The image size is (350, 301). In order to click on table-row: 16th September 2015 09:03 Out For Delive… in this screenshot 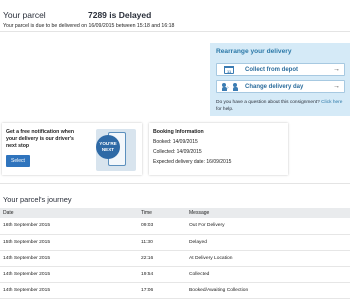, I will do `click(175, 226)`.